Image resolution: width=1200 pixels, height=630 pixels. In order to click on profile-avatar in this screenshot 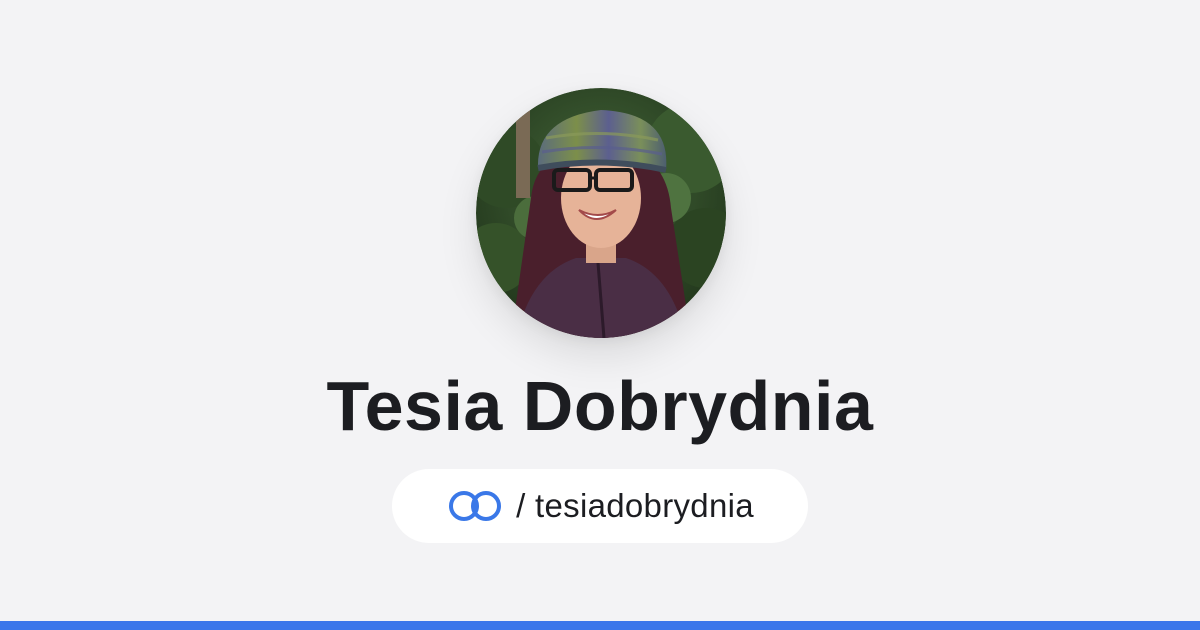, I will do `click(601, 213)`.